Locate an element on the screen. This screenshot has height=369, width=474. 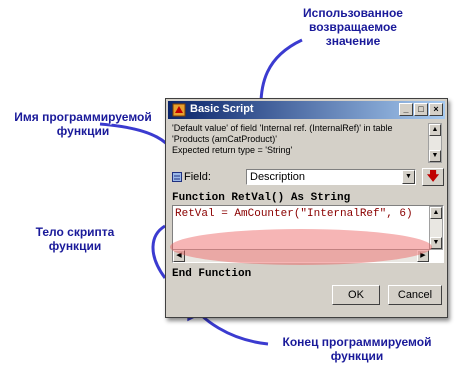
callout-function-end: Конец программируемой функции is located at coordinates (357, 349).